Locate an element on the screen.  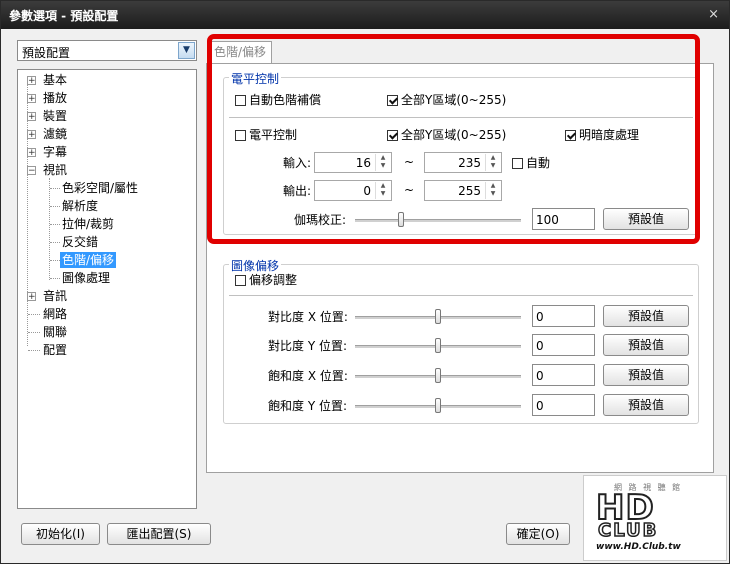
initialize-button: 初始化(I) is located at coordinates (60, 534).